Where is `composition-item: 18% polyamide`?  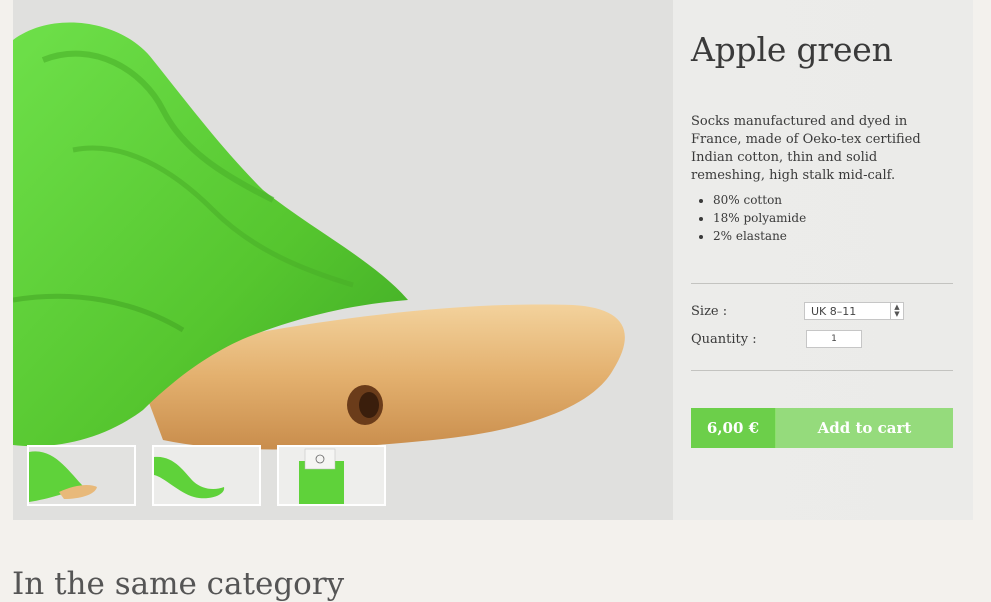
composition-item: 18% polyamide is located at coordinates (833, 218).